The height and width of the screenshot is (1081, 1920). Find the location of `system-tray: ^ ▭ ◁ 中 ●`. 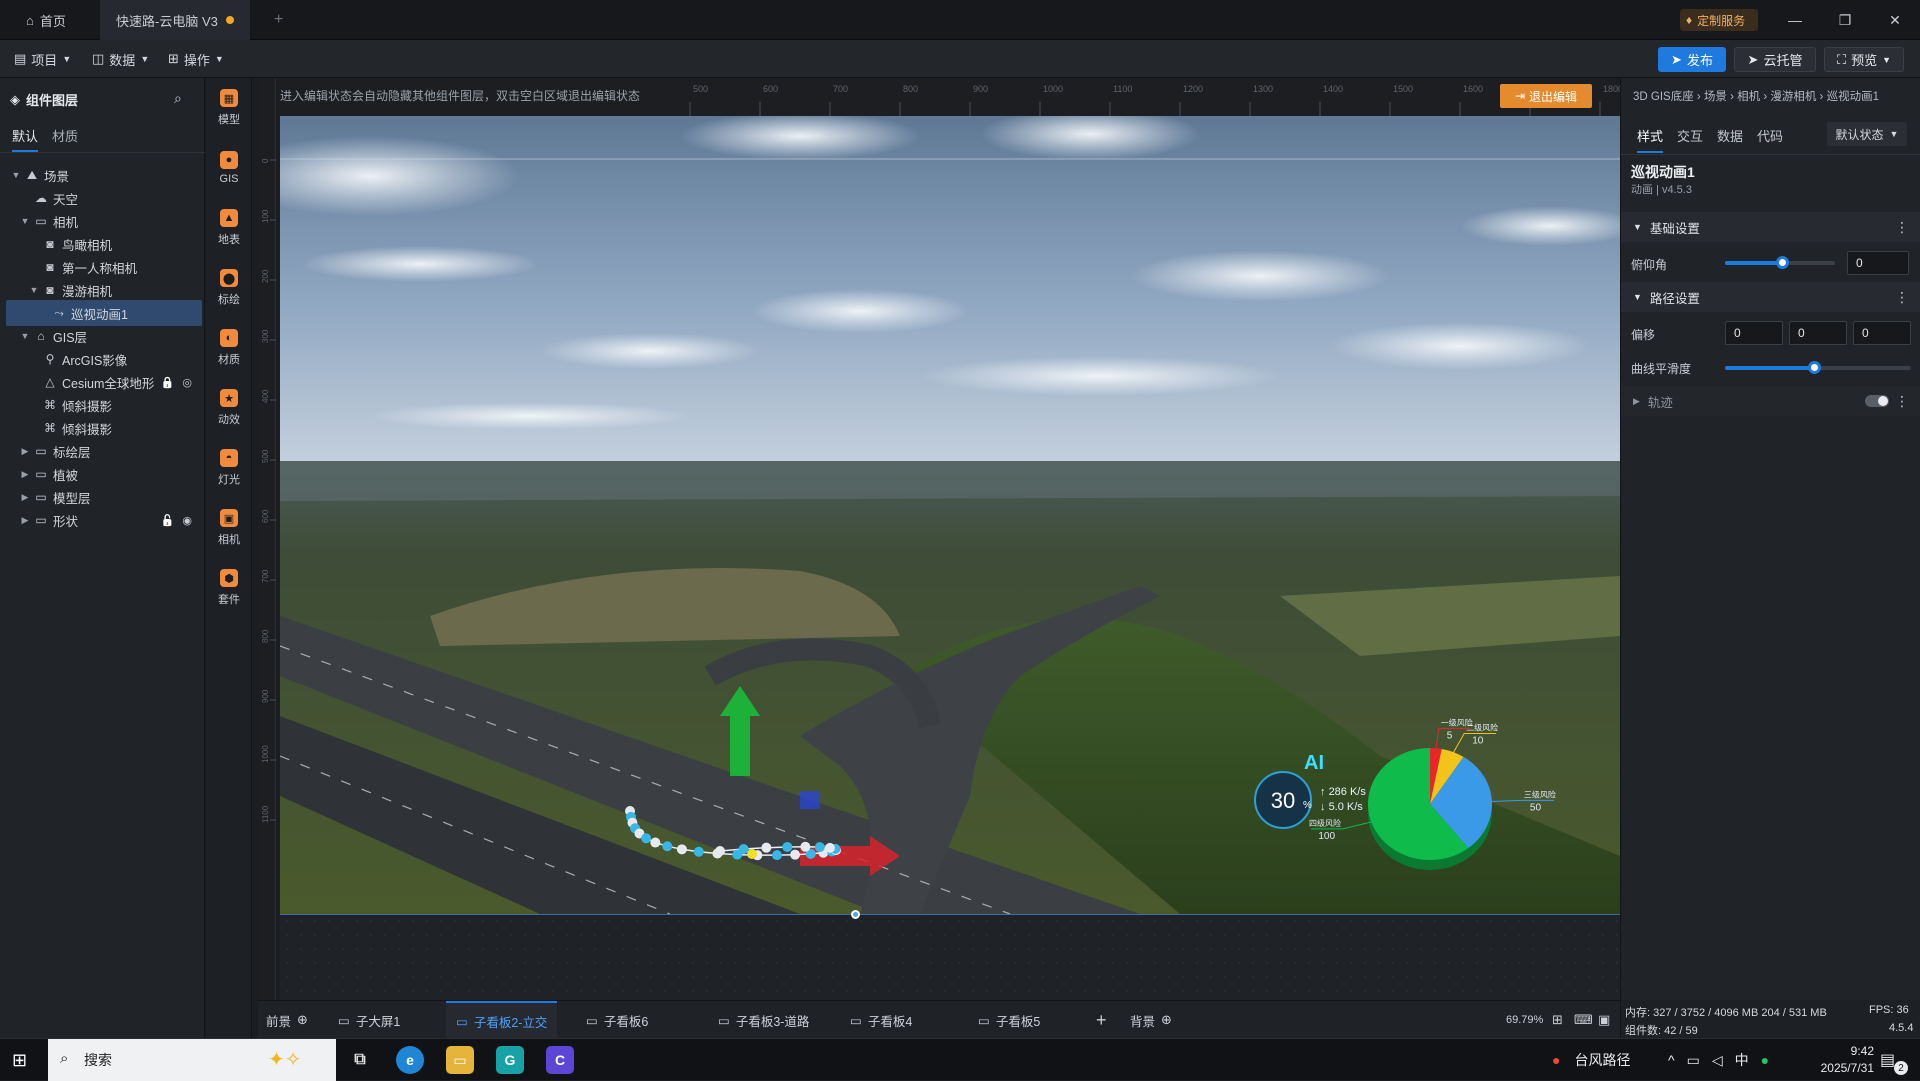

system-tray: ^ ▭ ◁ 中 ● is located at coordinates (1718, 1060).